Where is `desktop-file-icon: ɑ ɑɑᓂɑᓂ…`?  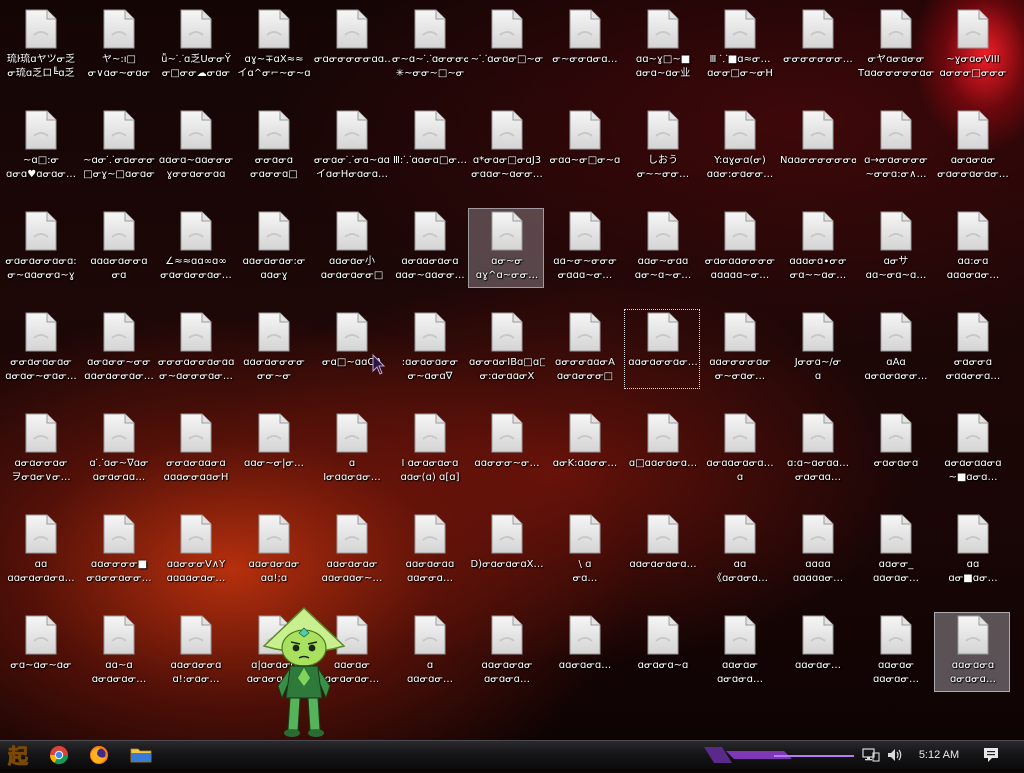
desktop-file-icon: ɑ ɑɑᓂɑᓂ… is located at coordinates (429, 652).